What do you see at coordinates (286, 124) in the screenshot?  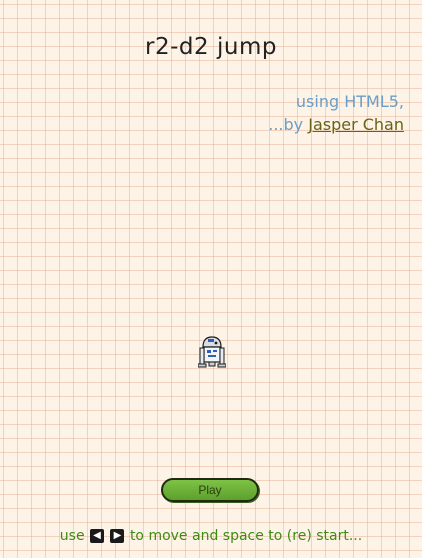 I see `credits-prefix: ...by` at bounding box center [286, 124].